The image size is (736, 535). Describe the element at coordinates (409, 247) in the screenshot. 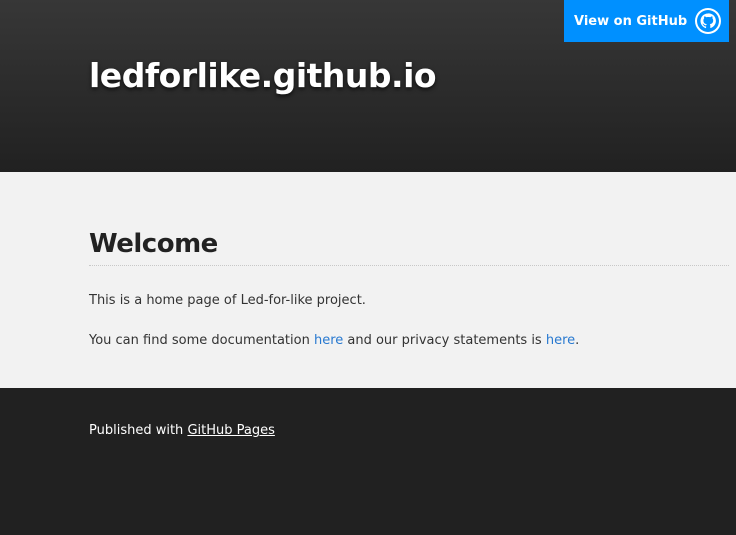

I see `page-heading: Welcome` at that location.